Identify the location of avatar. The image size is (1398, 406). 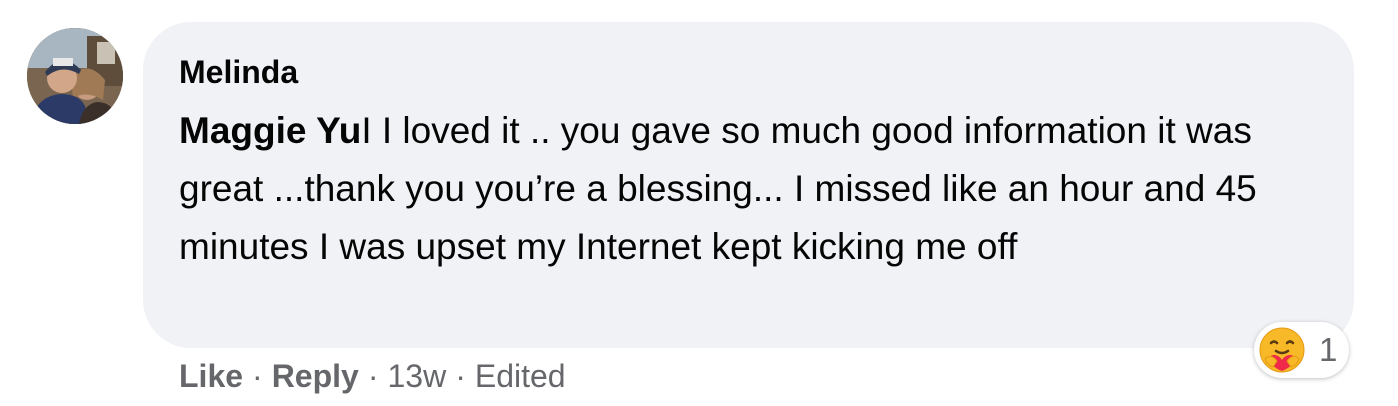
(75, 76).